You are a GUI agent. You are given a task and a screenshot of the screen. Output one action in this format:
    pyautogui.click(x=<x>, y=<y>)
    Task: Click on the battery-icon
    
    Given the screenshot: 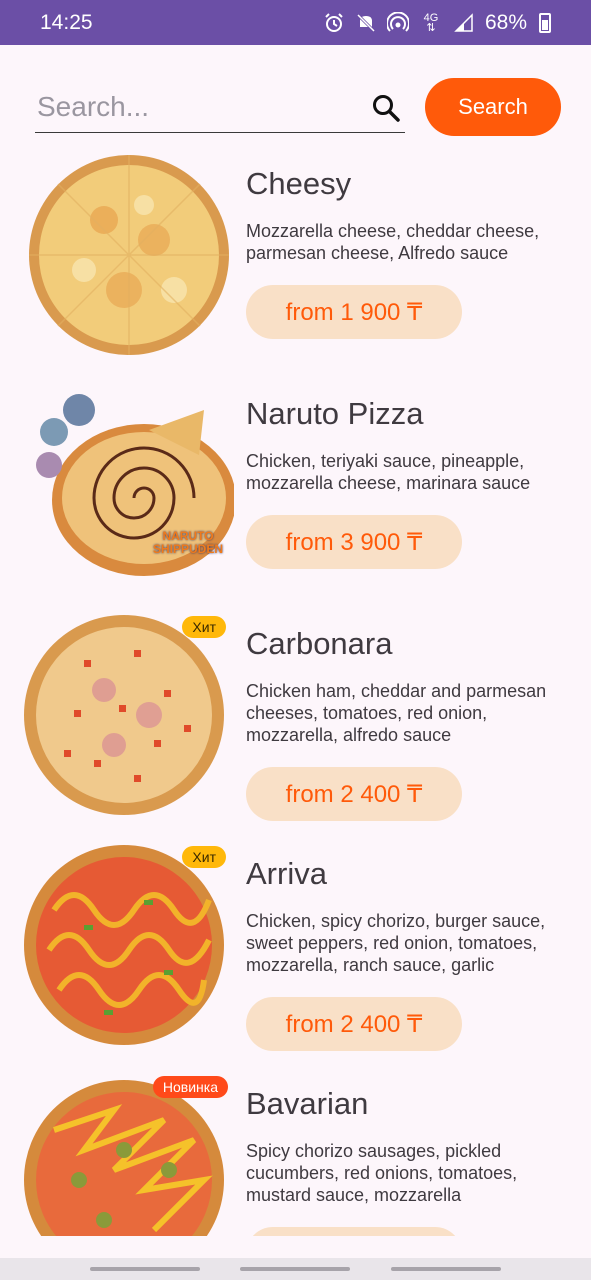 What is the action you would take?
    pyautogui.click(x=545, y=22)
    